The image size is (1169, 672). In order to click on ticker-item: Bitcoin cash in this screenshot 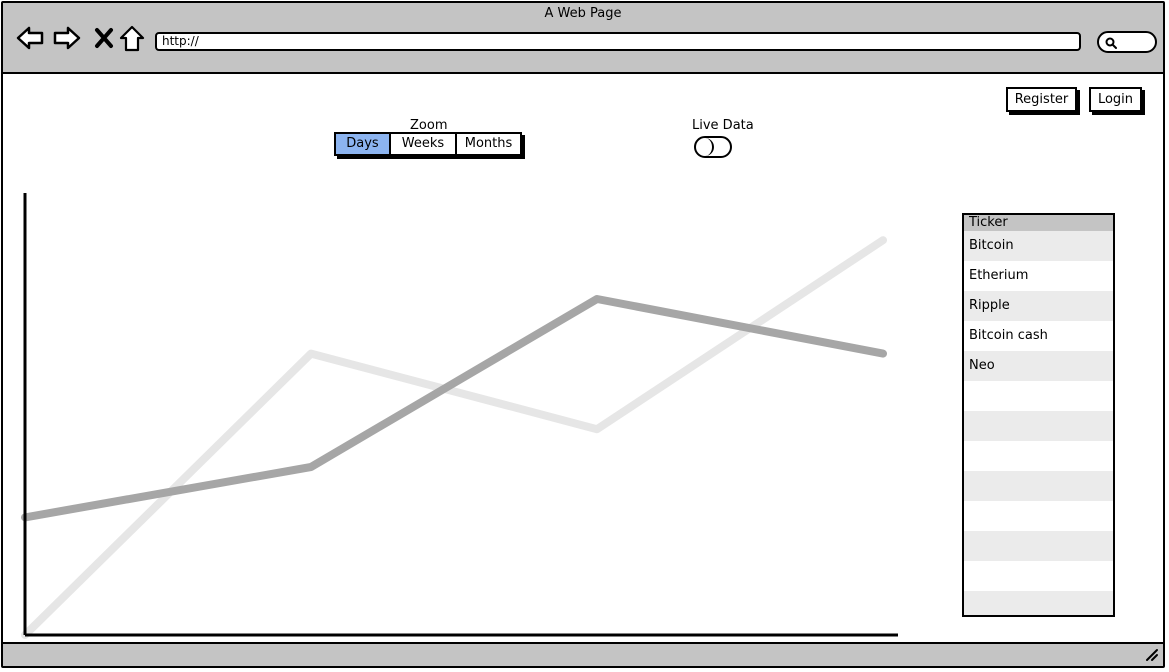, I will do `click(1038, 336)`.